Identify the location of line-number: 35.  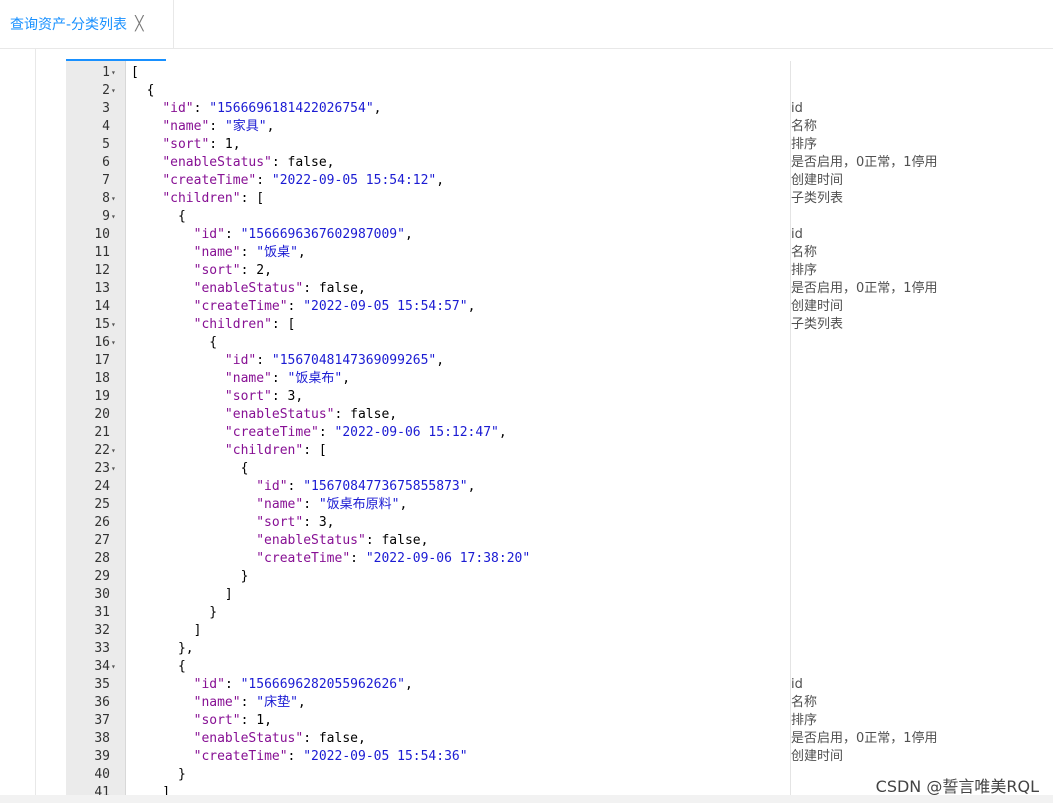
(102, 684).